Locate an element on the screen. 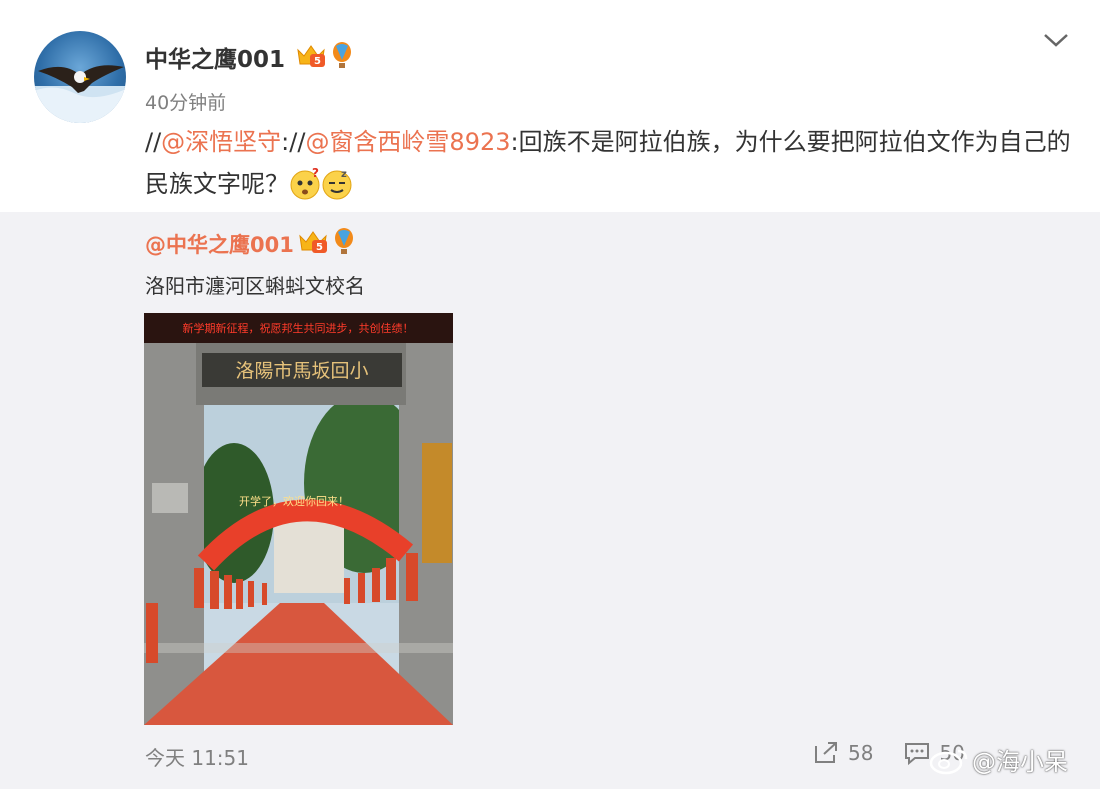 This screenshot has height=789, width=1100. eagle-avatar-image is located at coordinates (80, 94).